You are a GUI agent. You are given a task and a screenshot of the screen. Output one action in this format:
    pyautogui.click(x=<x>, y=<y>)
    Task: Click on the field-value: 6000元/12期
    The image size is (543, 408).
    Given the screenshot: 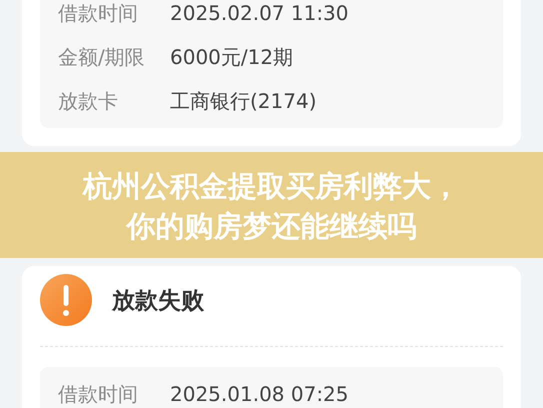 What is the action you would take?
    pyautogui.click(x=232, y=57)
    